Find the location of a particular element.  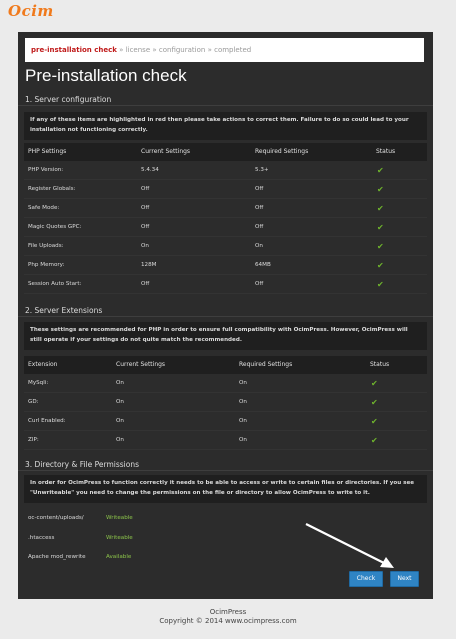

footer-title: OcimPress is located at coordinates (228, 612).